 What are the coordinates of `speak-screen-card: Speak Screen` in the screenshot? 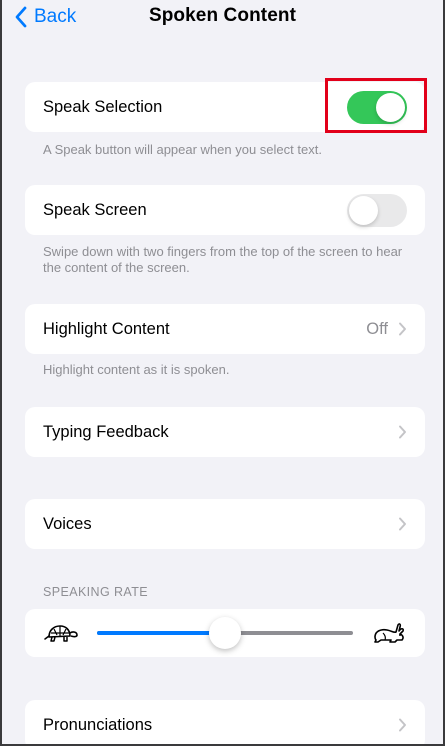 It's located at (225, 210).